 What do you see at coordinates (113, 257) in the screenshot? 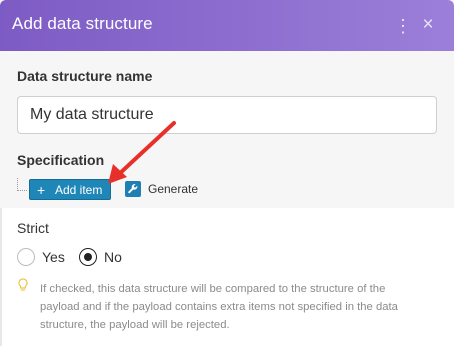
I see `strict-no-label: No` at bounding box center [113, 257].